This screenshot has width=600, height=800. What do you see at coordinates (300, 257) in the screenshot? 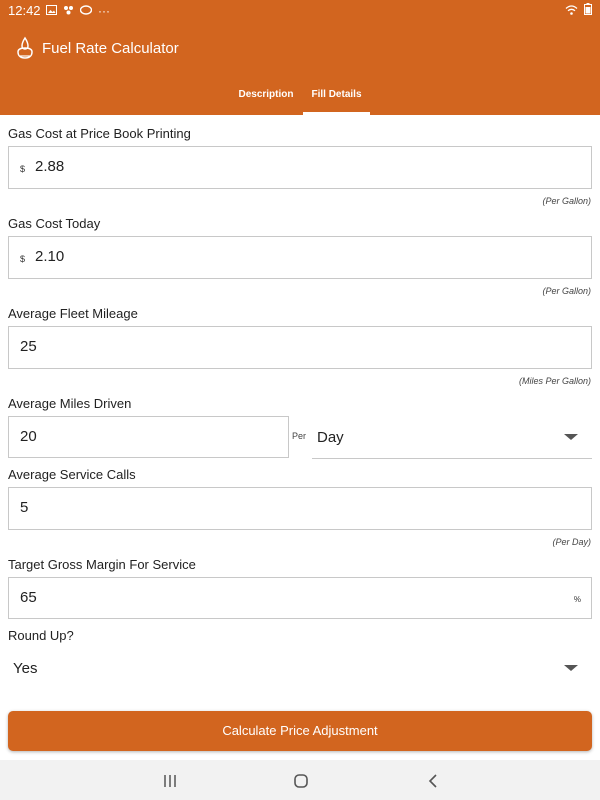
I see `gas-cost-today-input: $ 2.10` at bounding box center [300, 257].